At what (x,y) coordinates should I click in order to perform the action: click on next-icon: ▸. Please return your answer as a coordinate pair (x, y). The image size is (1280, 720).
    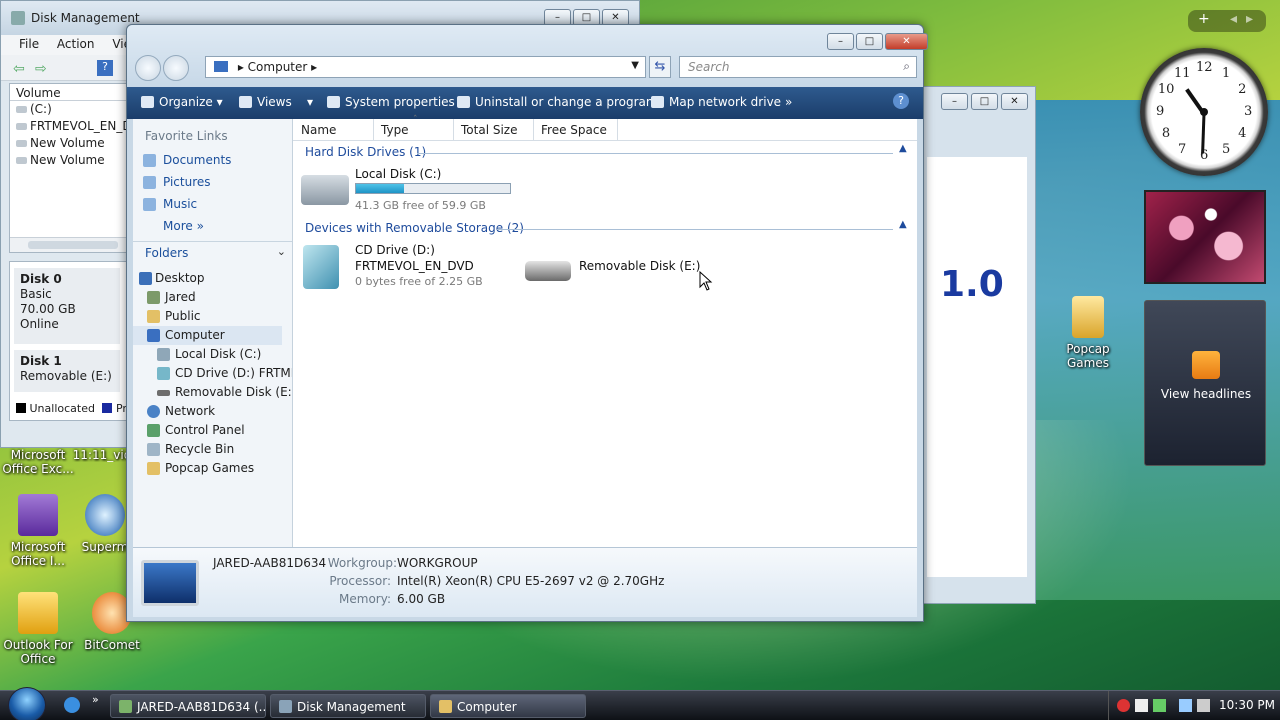
    Looking at the image, I should click on (1249, 19).